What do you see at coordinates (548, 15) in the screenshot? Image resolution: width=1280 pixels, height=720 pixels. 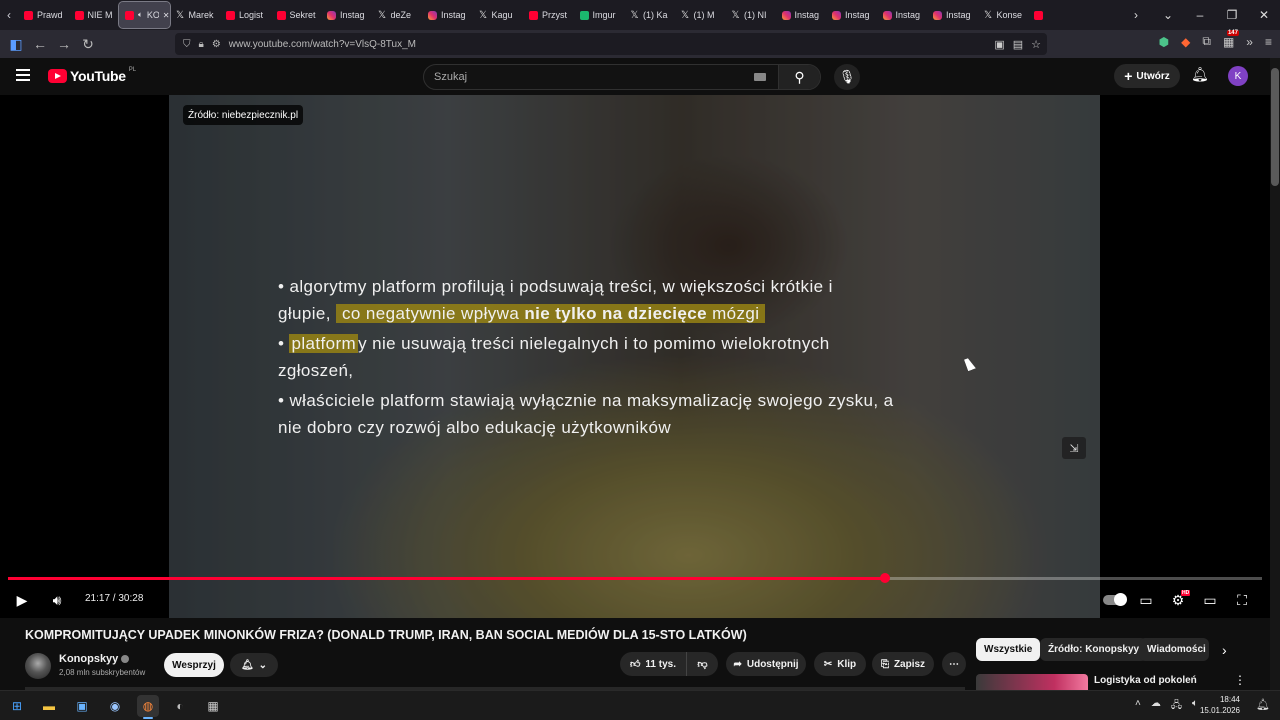 I see `browser-tab: Przyst` at bounding box center [548, 15].